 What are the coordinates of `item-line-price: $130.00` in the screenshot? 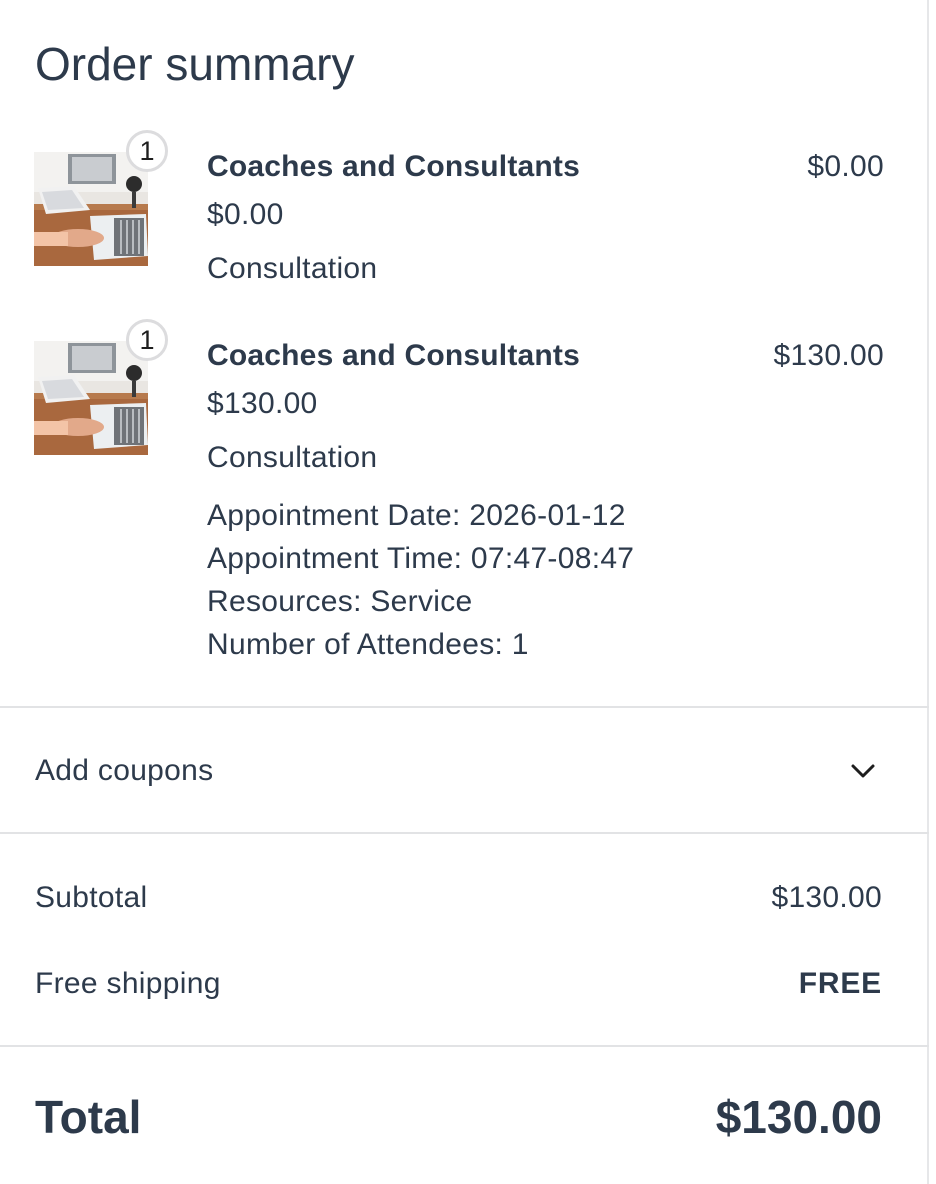 It's located at (828, 355).